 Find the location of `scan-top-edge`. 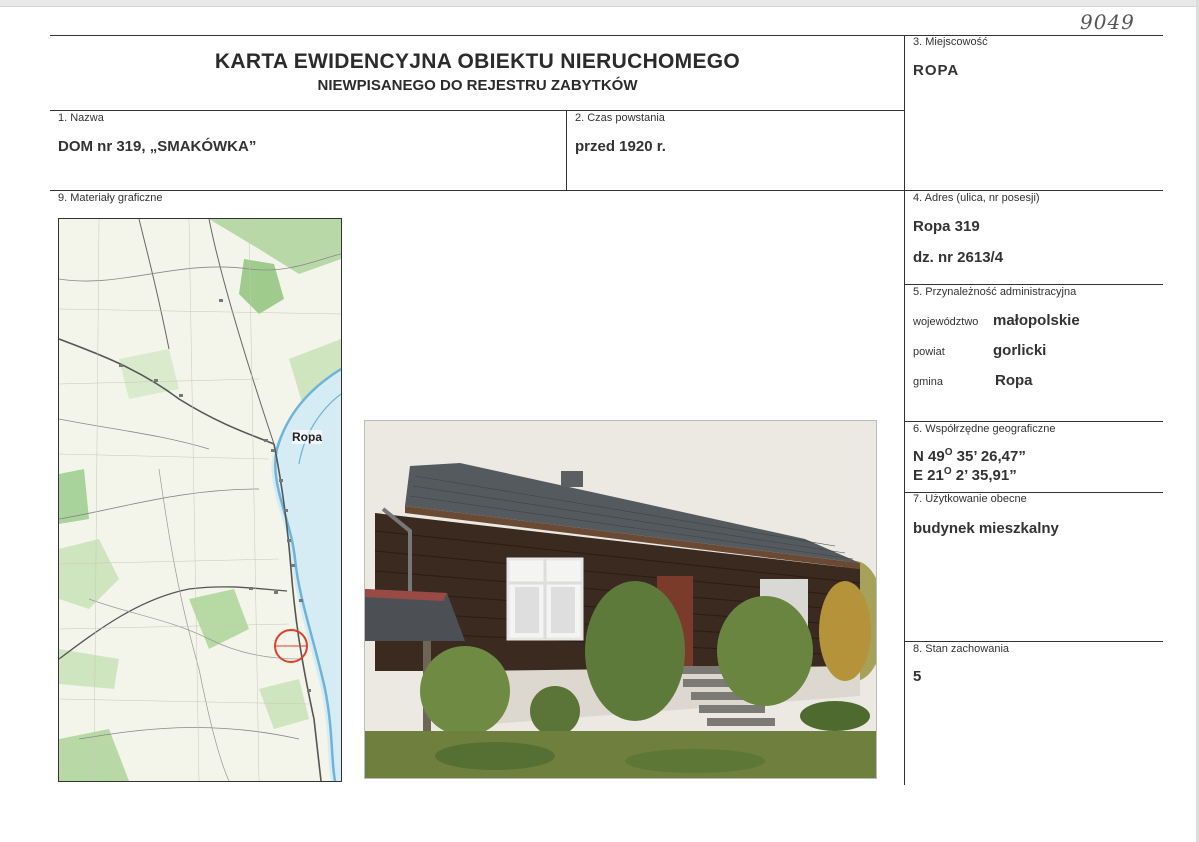

scan-top-edge is located at coordinates (599, 3).